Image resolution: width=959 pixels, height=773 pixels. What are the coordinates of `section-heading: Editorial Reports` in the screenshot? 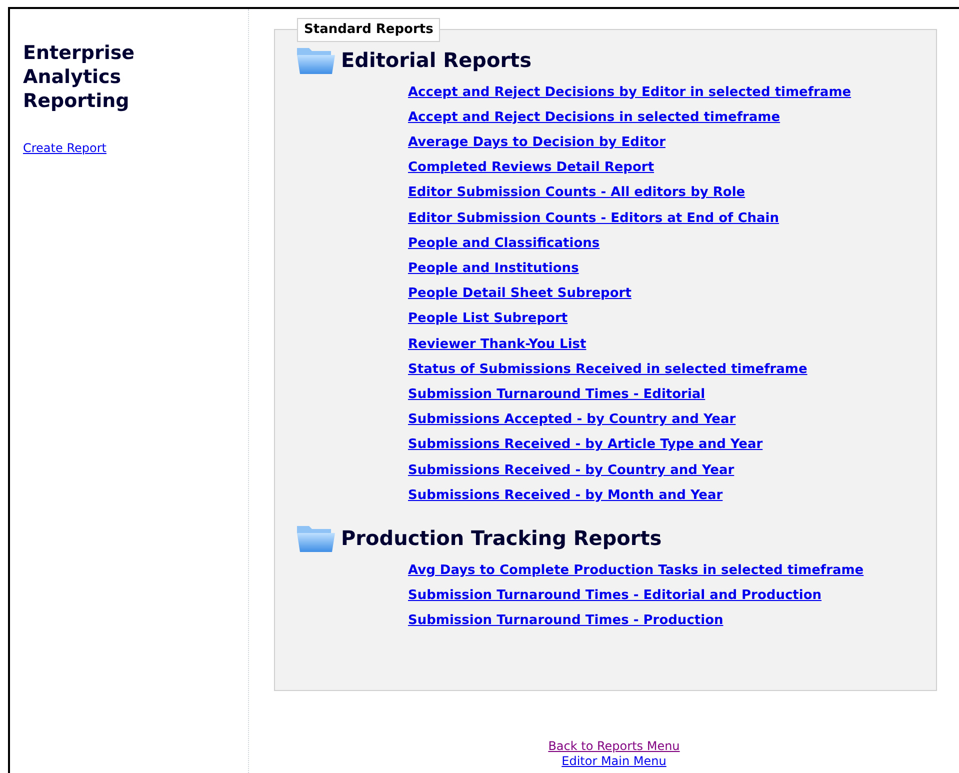 It's located at (436, 60).